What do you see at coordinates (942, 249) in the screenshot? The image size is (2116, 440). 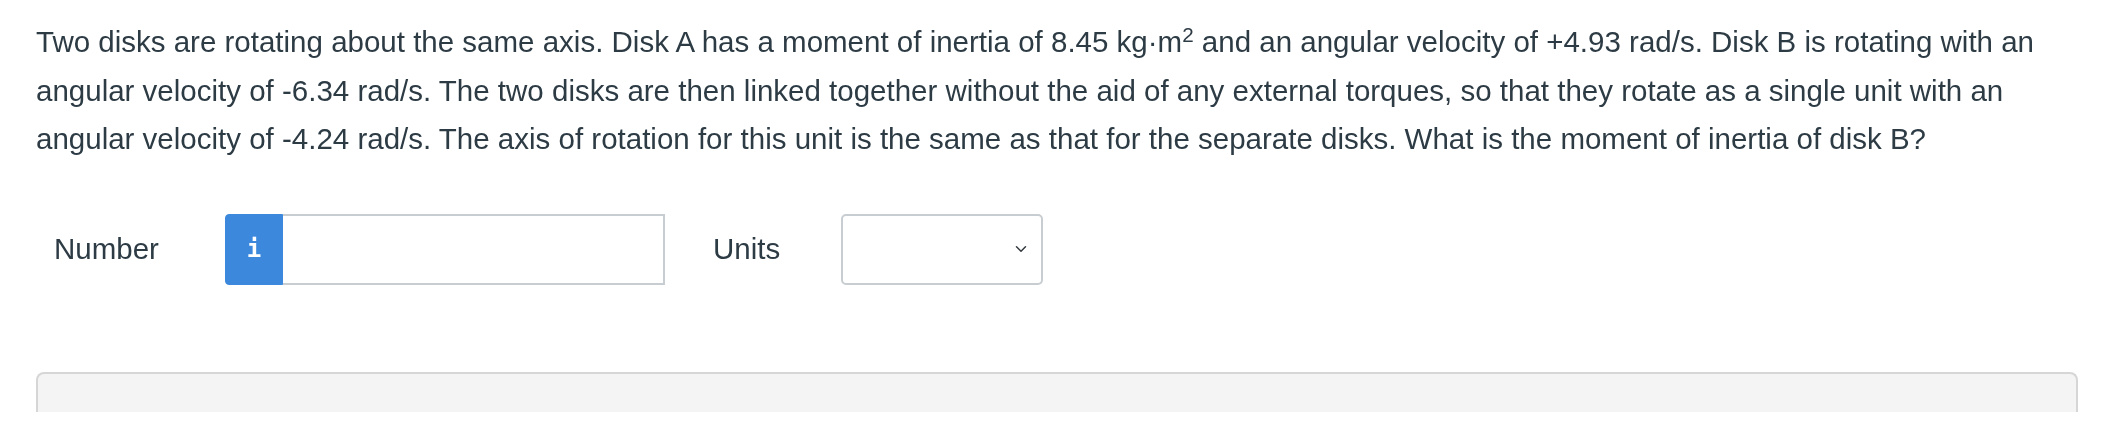 I see `units-dropdown` at bounding box center [942, 249].